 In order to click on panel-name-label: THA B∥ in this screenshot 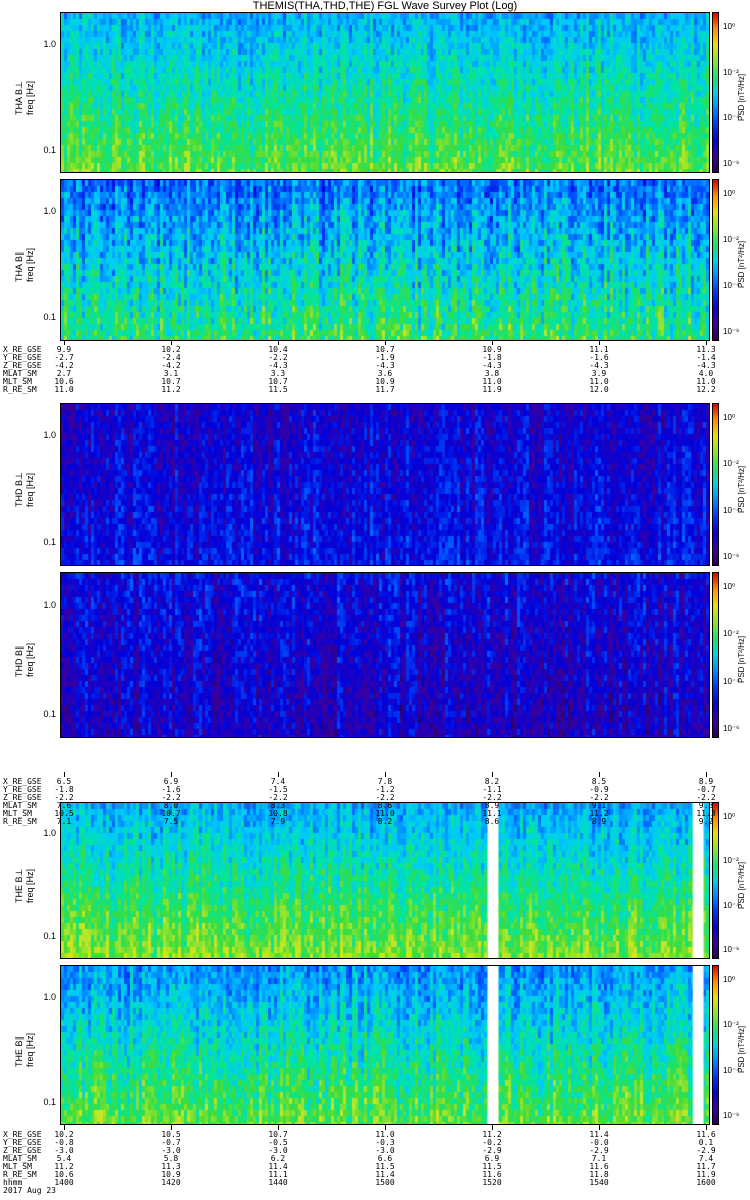, I will do `click(19, 266)`.